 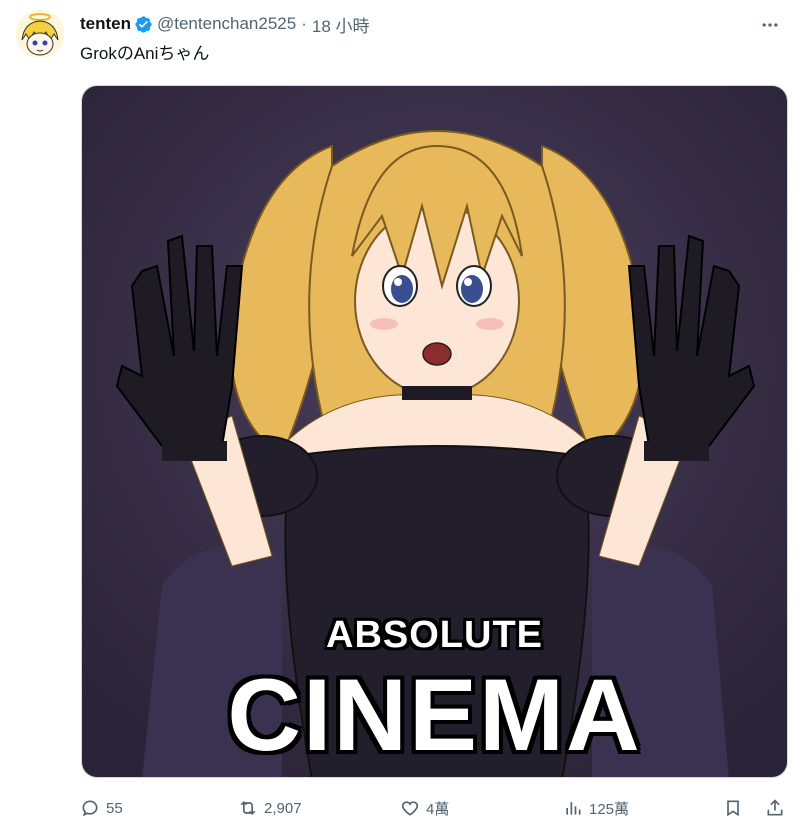 What do you see at coordinates (248, 808) in the screenshot?
I see `repost-icon` at bounding box center [248, 808].